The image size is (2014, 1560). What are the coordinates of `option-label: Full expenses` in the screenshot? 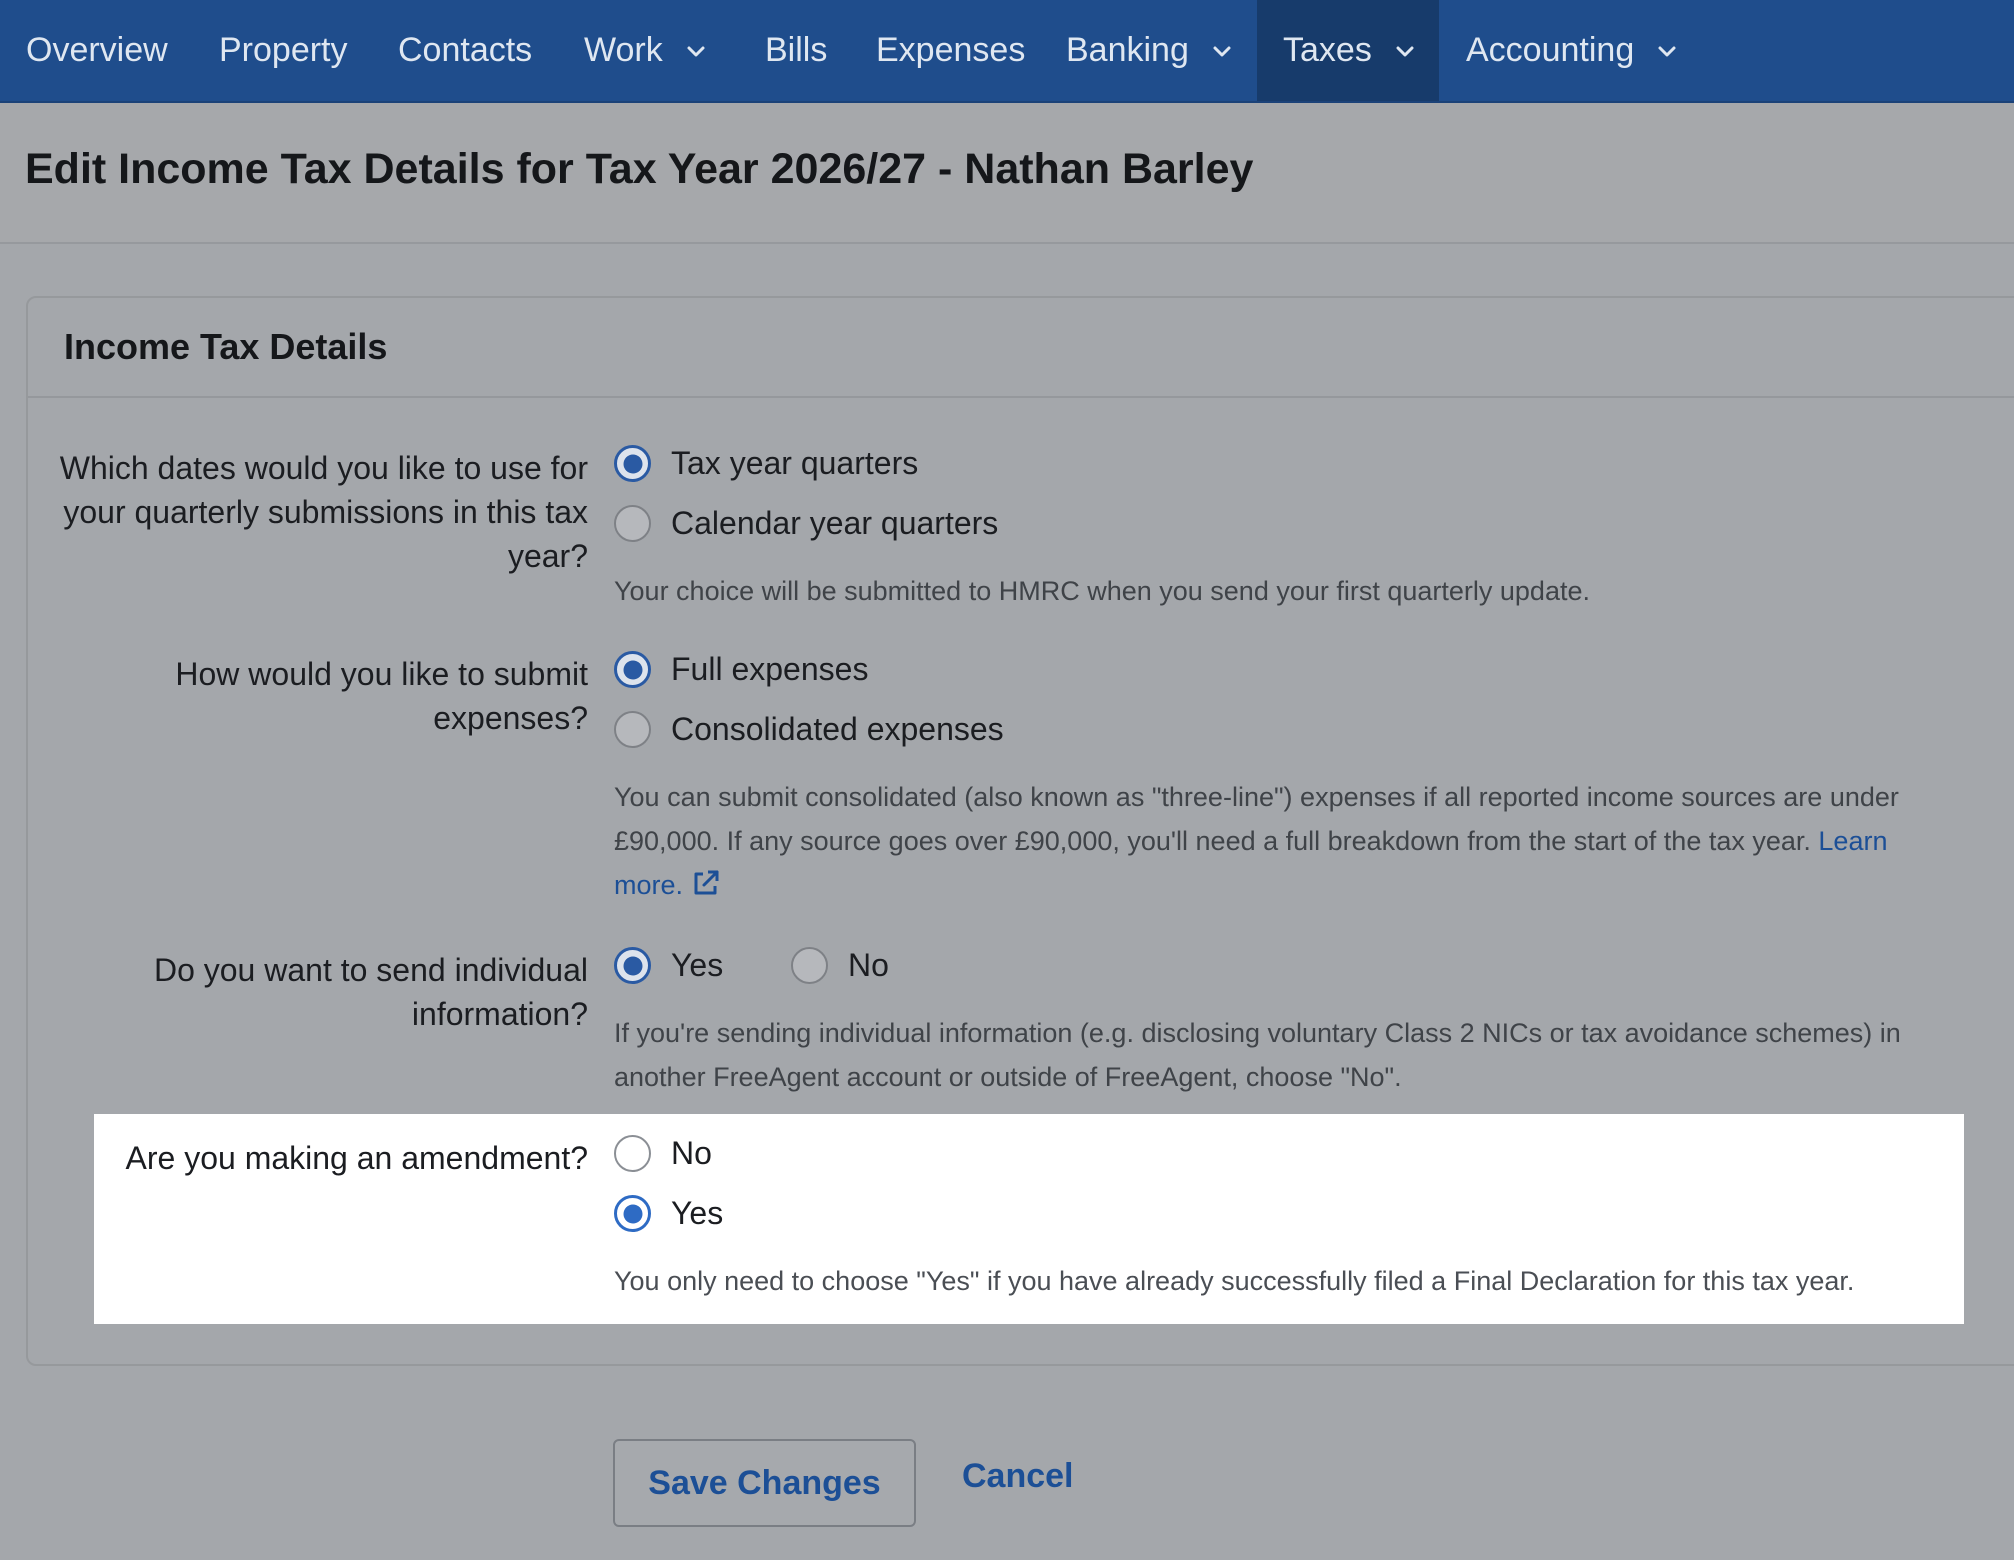 It's located at (770, 669).